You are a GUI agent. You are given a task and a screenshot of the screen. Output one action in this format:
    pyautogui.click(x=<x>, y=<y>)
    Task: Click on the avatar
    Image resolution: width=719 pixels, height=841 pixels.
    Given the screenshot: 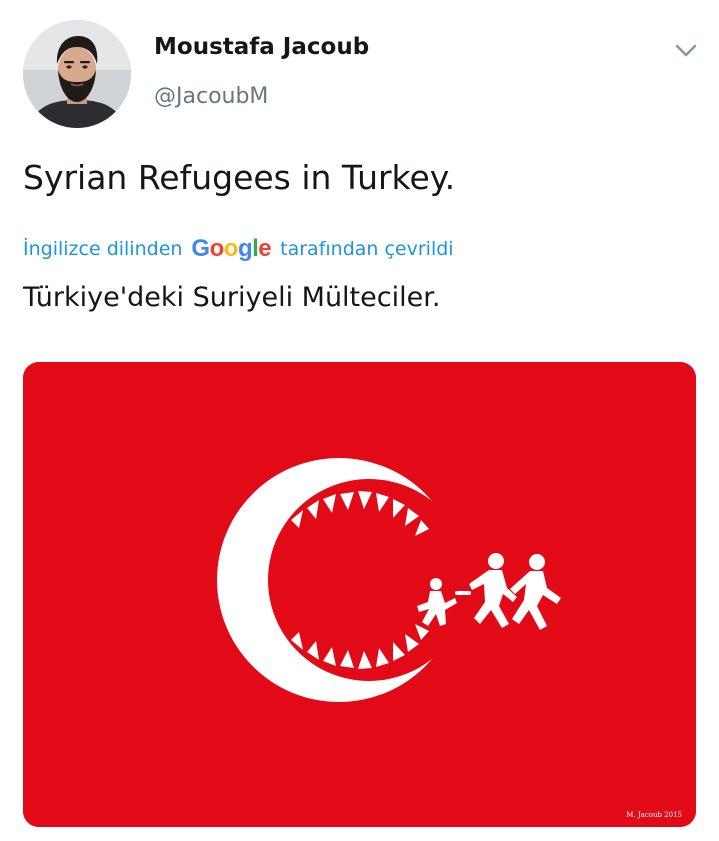 What is the action you would take?
    pyautogui.click(x=77, y=74)
    